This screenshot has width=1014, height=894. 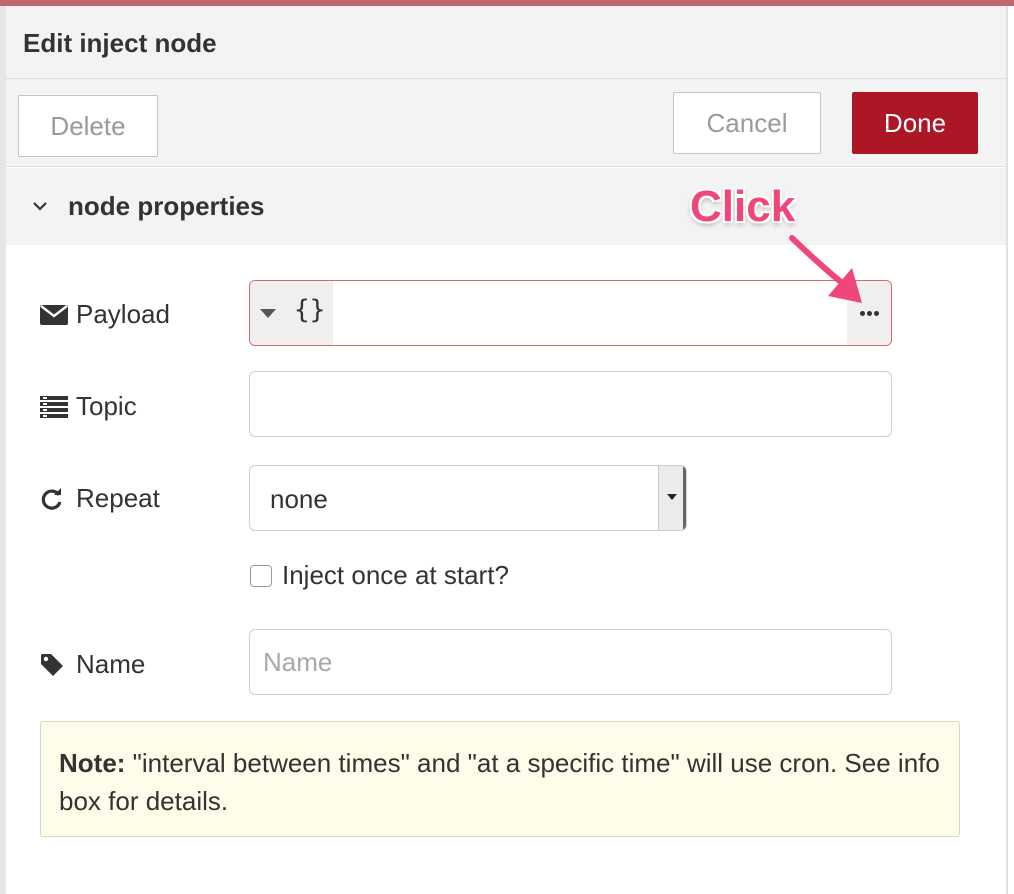 I want to click on note-bold: Note:, so click(x=92, y=763).